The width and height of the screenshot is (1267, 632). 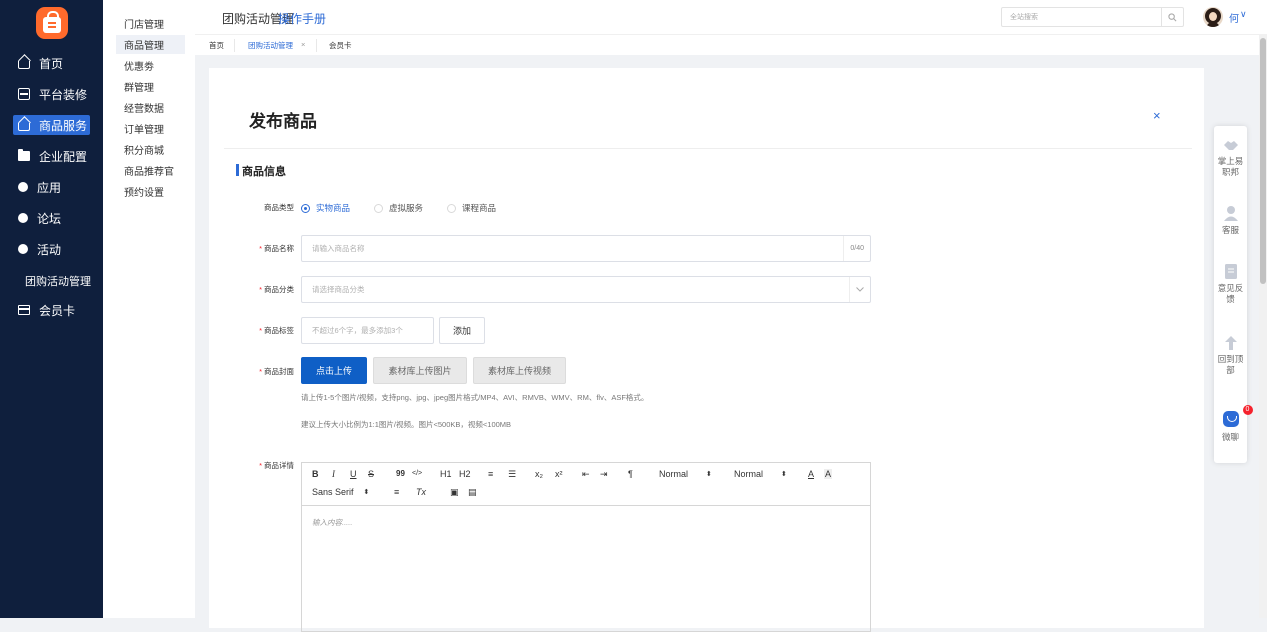 I want to click on product-tag-label: * 商品标签, so click(x=276, y=330).